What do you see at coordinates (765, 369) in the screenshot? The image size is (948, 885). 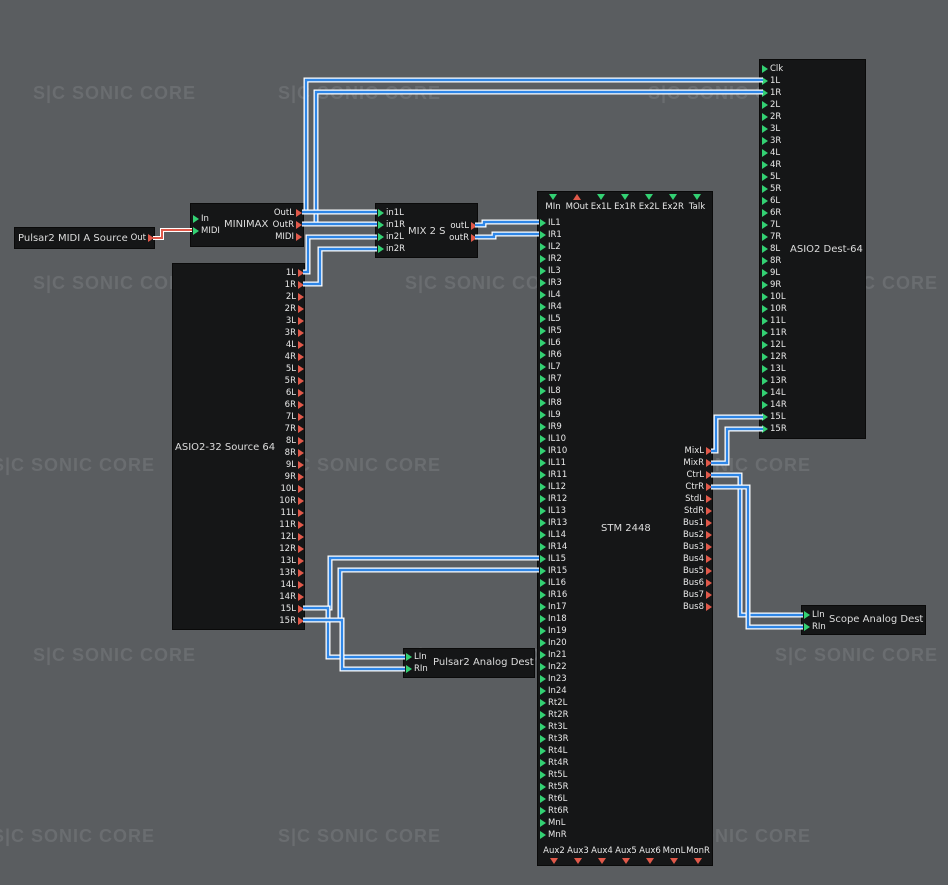 I see `input-port-13l` at bounding box center [765, 369].